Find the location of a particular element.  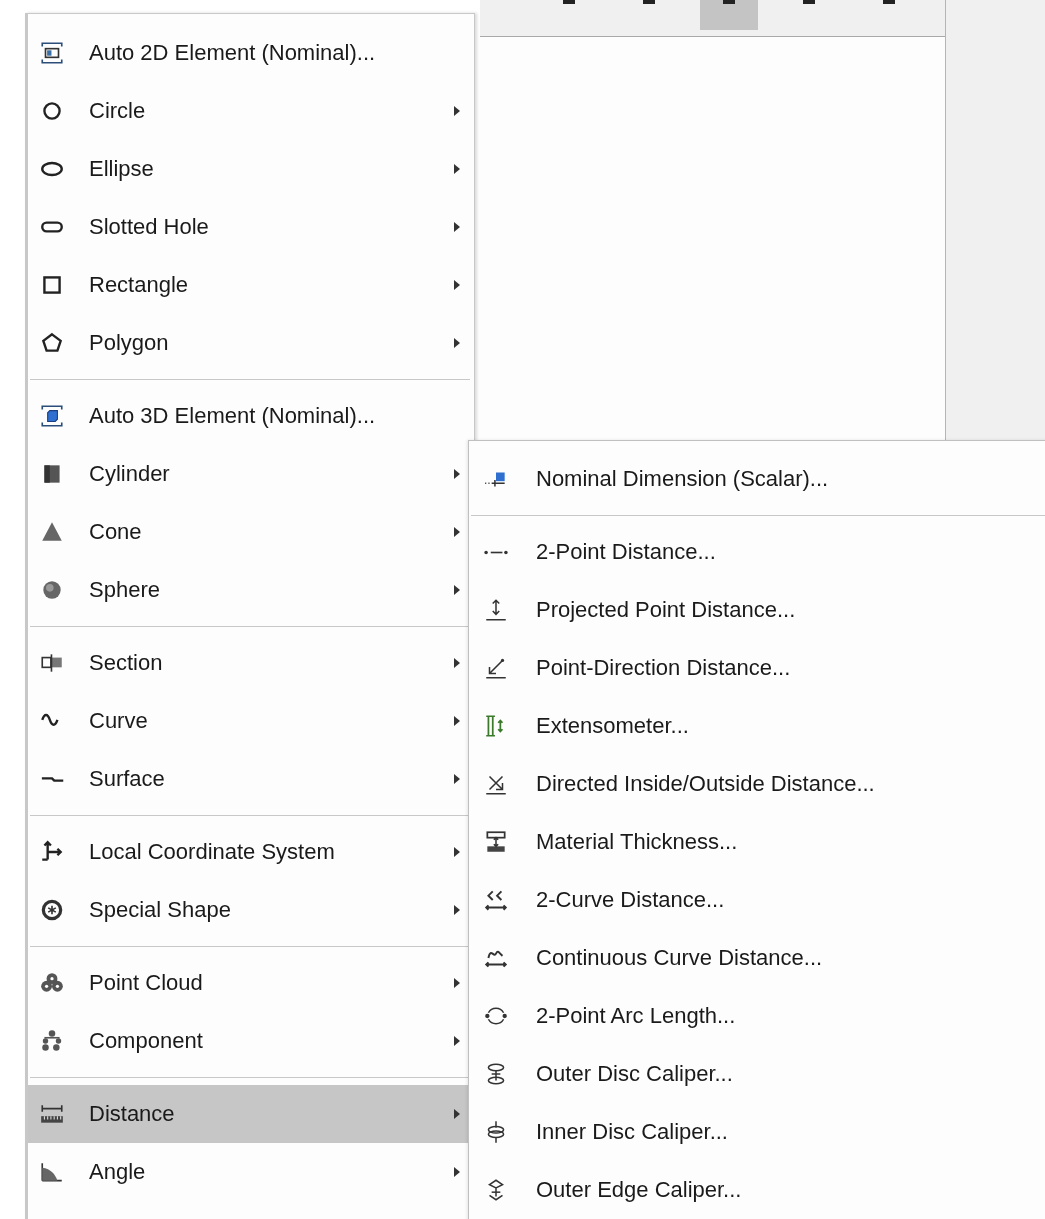

toolbar-button is located at coordinates (729, 15).